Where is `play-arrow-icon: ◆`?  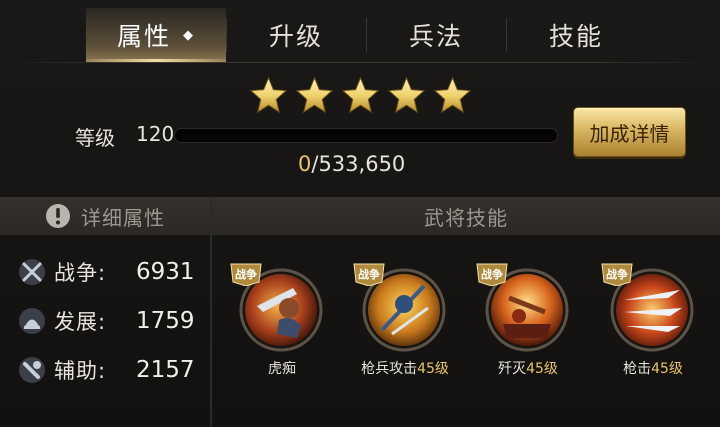 play-arrow-icon: ◆ is located at coordinates (189, 35).